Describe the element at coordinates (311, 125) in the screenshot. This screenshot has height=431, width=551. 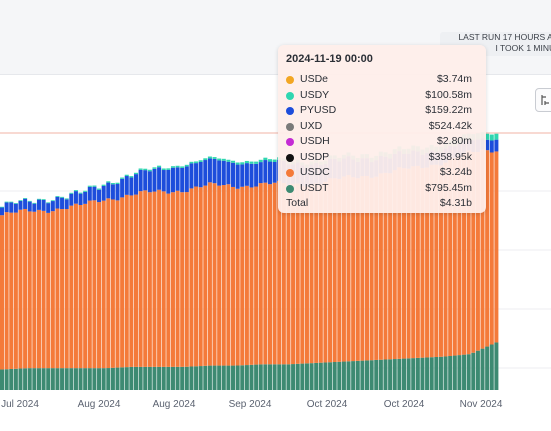
I see `tooltip-series-name: UXD` at that location.